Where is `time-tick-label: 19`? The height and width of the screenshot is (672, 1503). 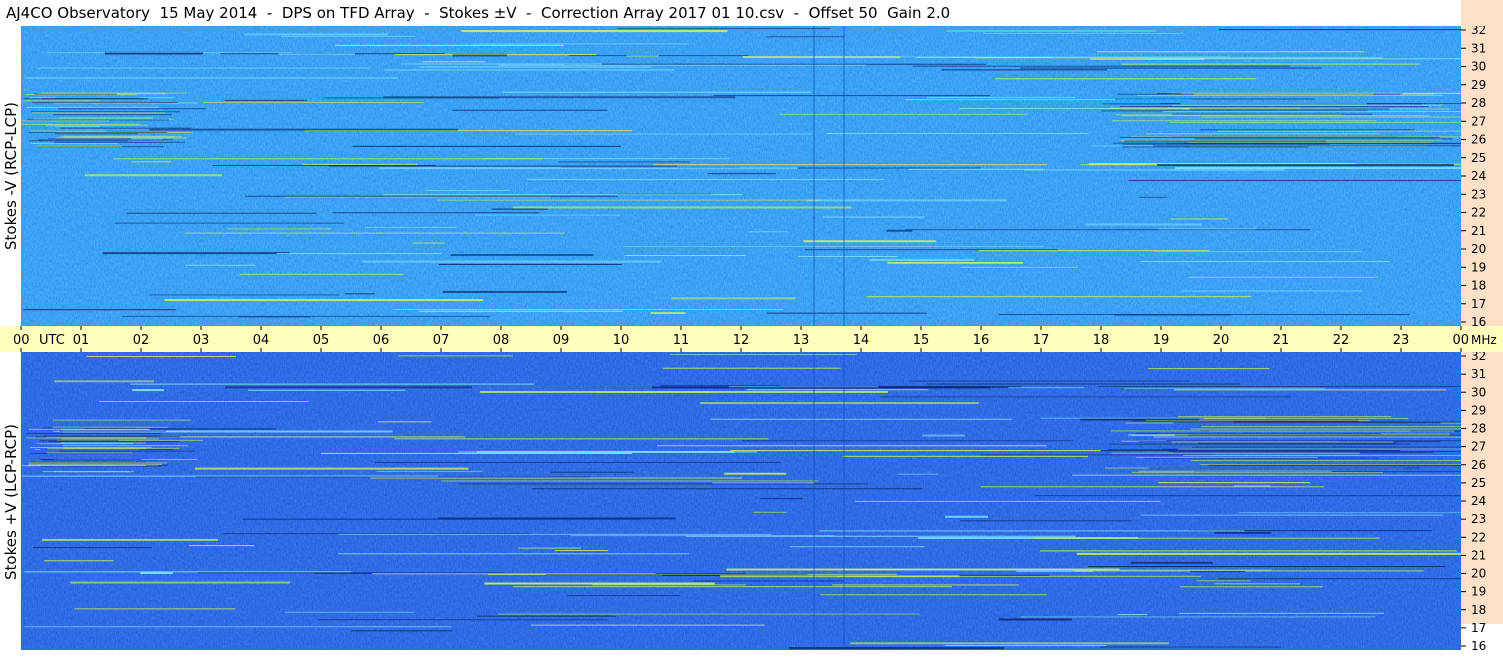 time-tick-label: 19 is located at coordinates (1161, 340).